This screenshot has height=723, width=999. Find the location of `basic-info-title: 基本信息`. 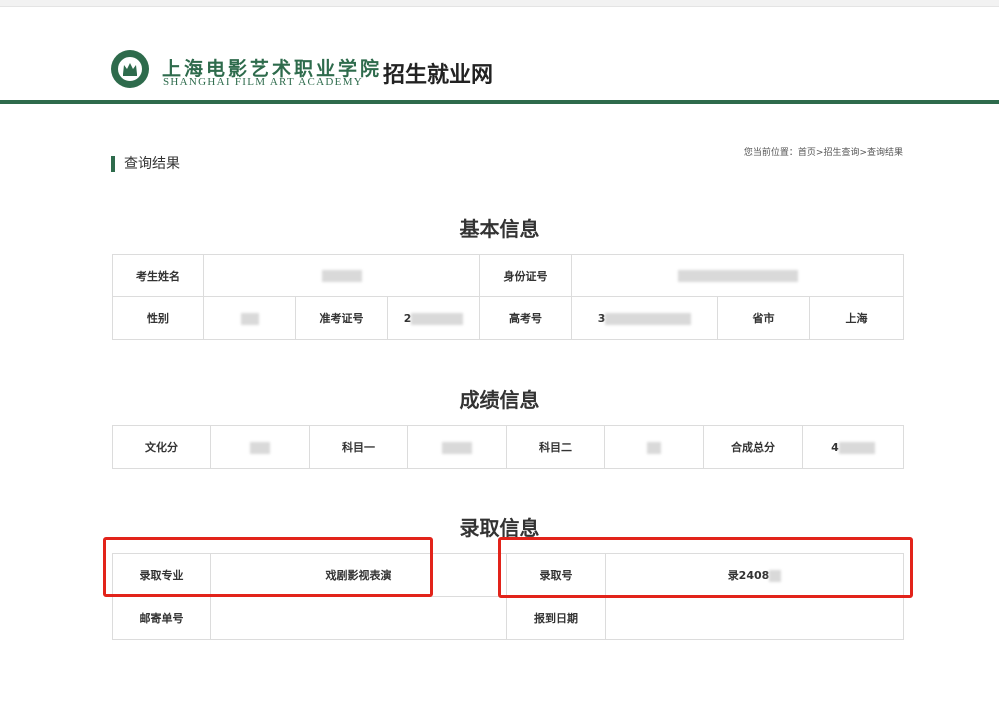

basic-info-title: 基本信息 is located at coordinates (499, 229).